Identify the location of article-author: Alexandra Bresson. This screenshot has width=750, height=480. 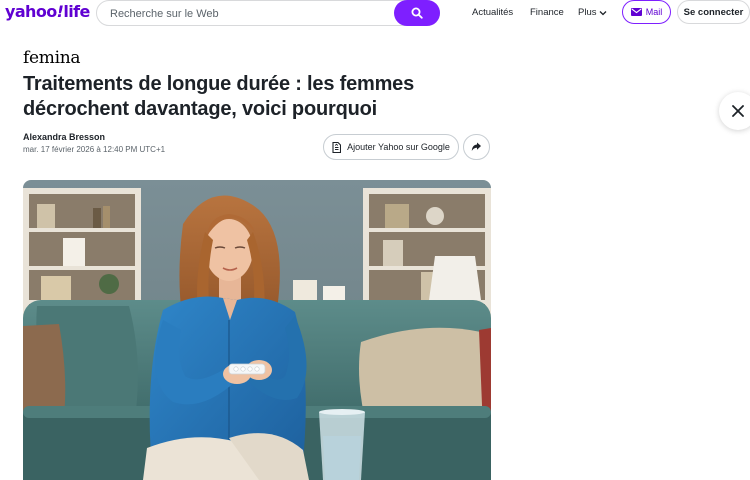
(64, 137).